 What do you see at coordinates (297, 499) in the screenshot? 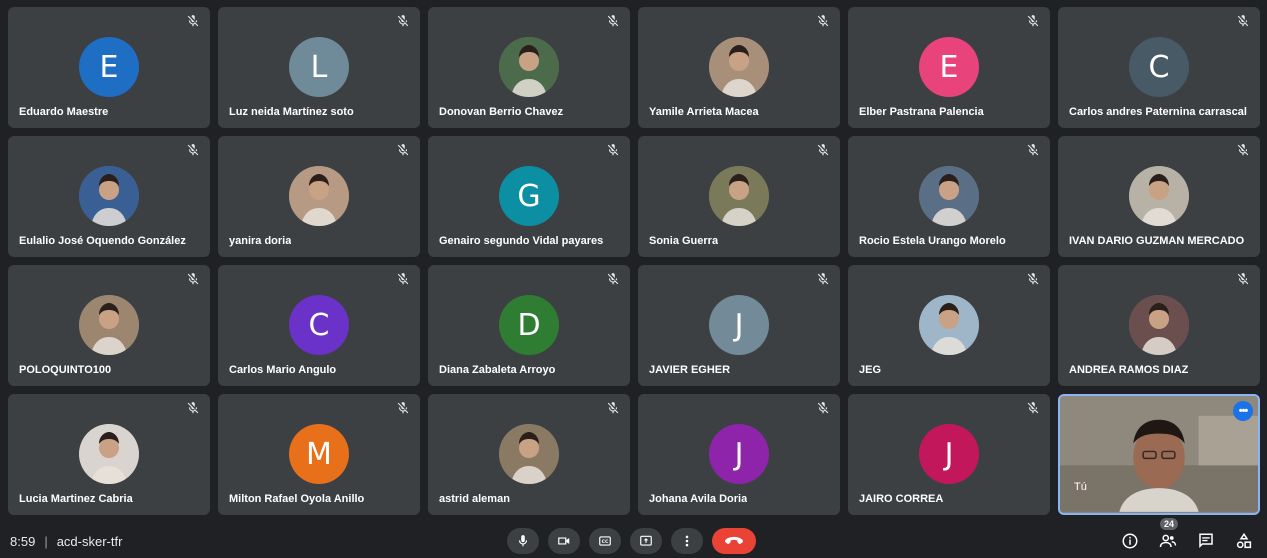
I see `participant-name: Milton Rafael Oyola Anillo` at bounding box center [297, 499].